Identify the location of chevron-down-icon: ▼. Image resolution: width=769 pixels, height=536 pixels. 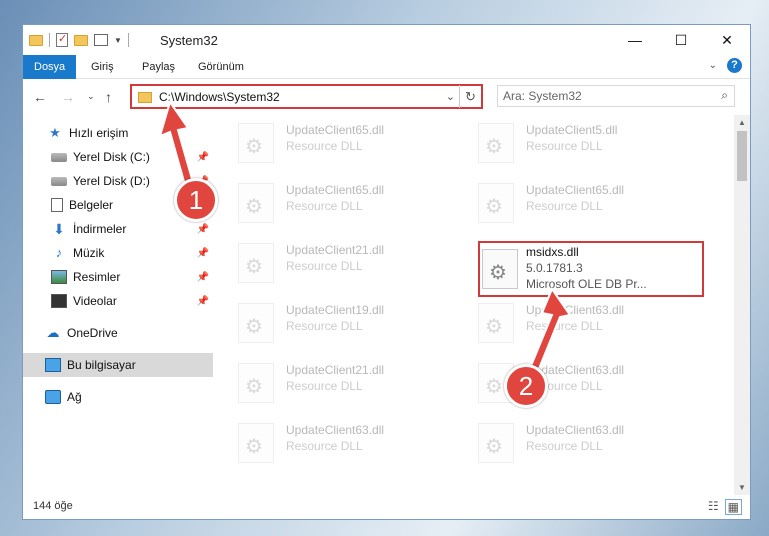
(118, 40).